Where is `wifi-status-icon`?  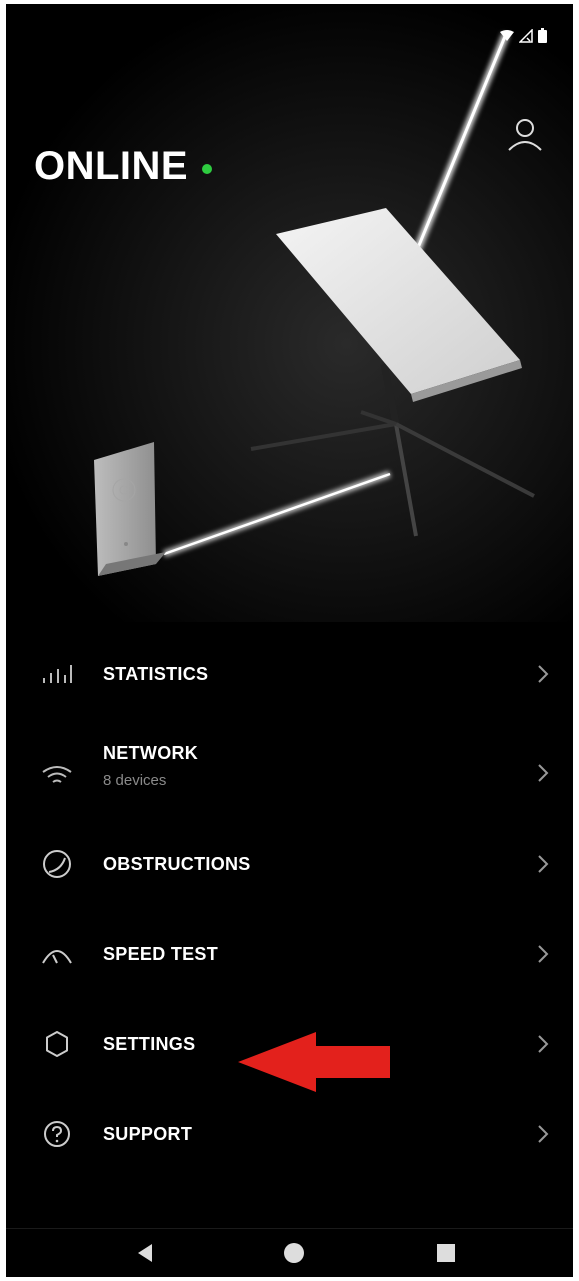
wifi-status-icon is located at coordinates (507, 35).